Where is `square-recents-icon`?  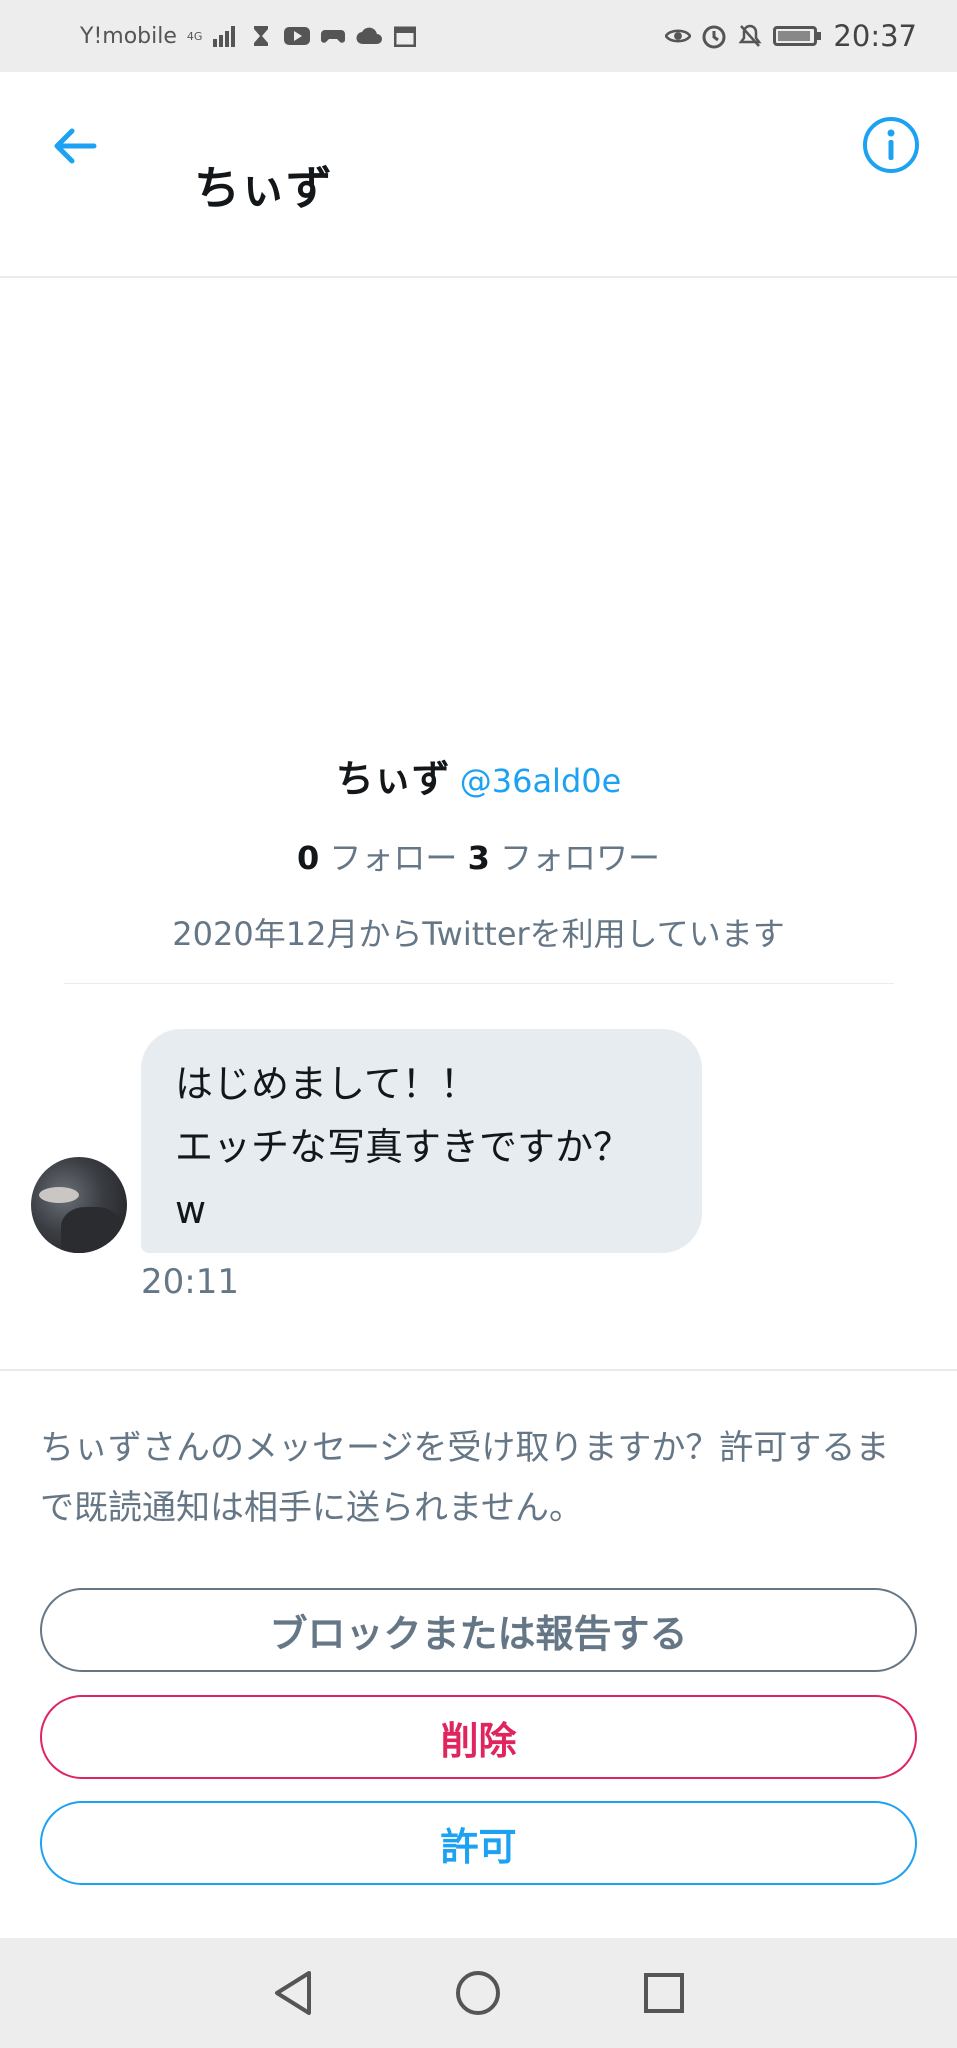 square-recents-icon is located at coordinates (664, 1993).